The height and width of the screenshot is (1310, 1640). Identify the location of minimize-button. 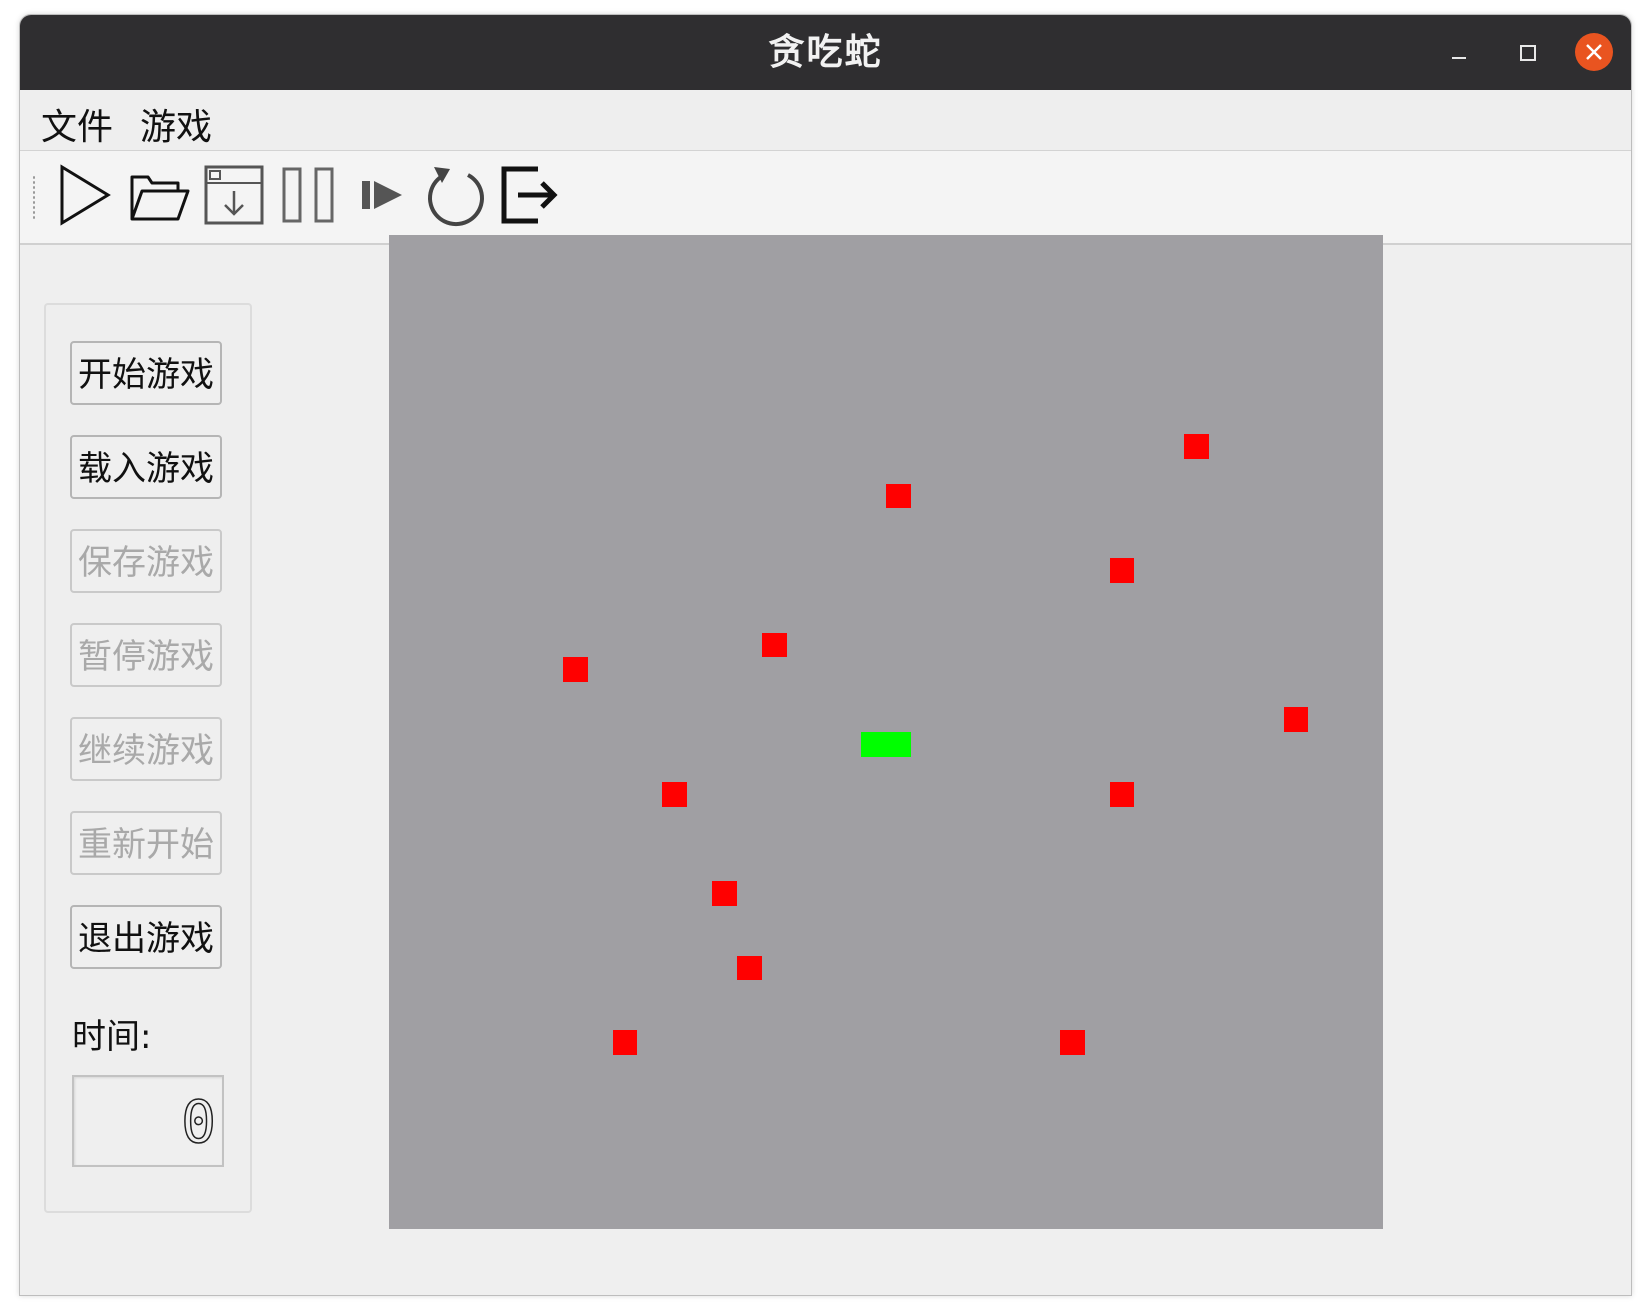
(1459, 52).